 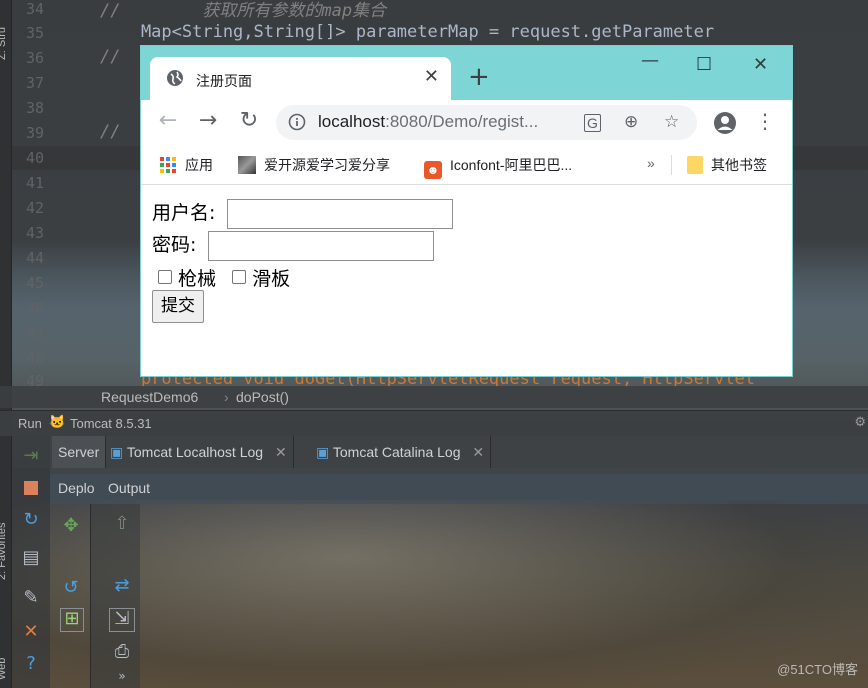 I want to click on line-number: 40, so click(x=34, y=158).